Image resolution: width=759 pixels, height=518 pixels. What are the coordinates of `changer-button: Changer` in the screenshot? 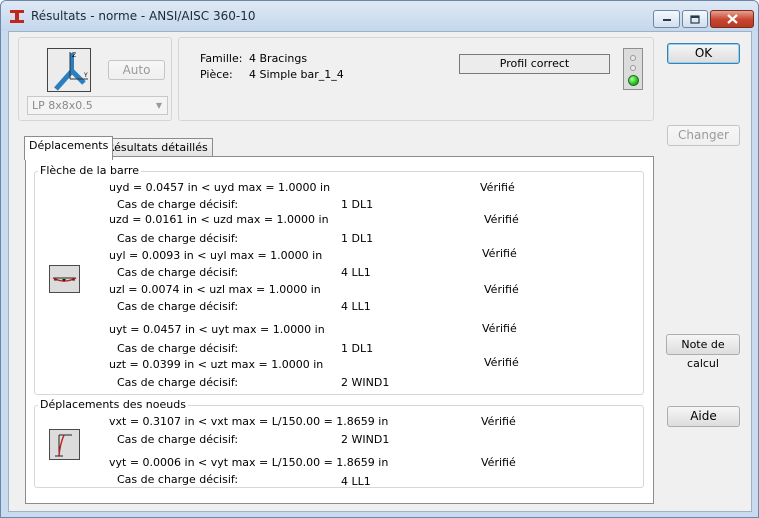 It's located at (703, 135).